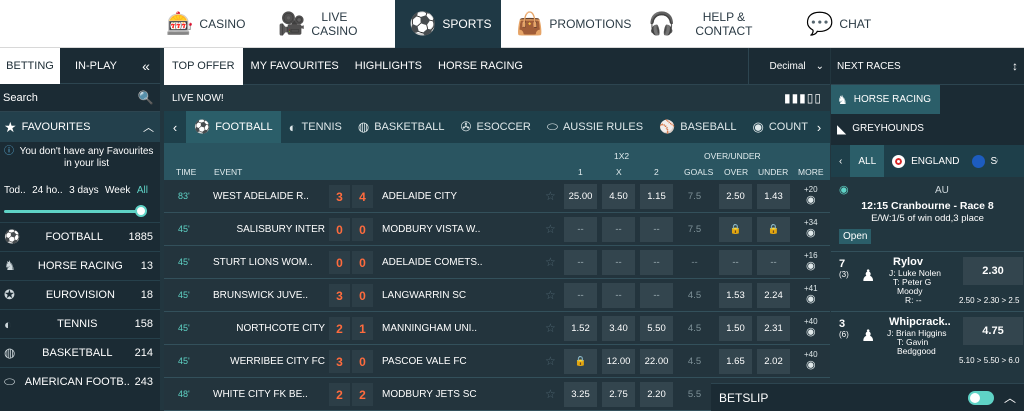 The image size is (1024, 411). Describe the element at coordinates (269, 262) in the screenshot. I see `home-team: STURT LIONS WOM..` at that location.